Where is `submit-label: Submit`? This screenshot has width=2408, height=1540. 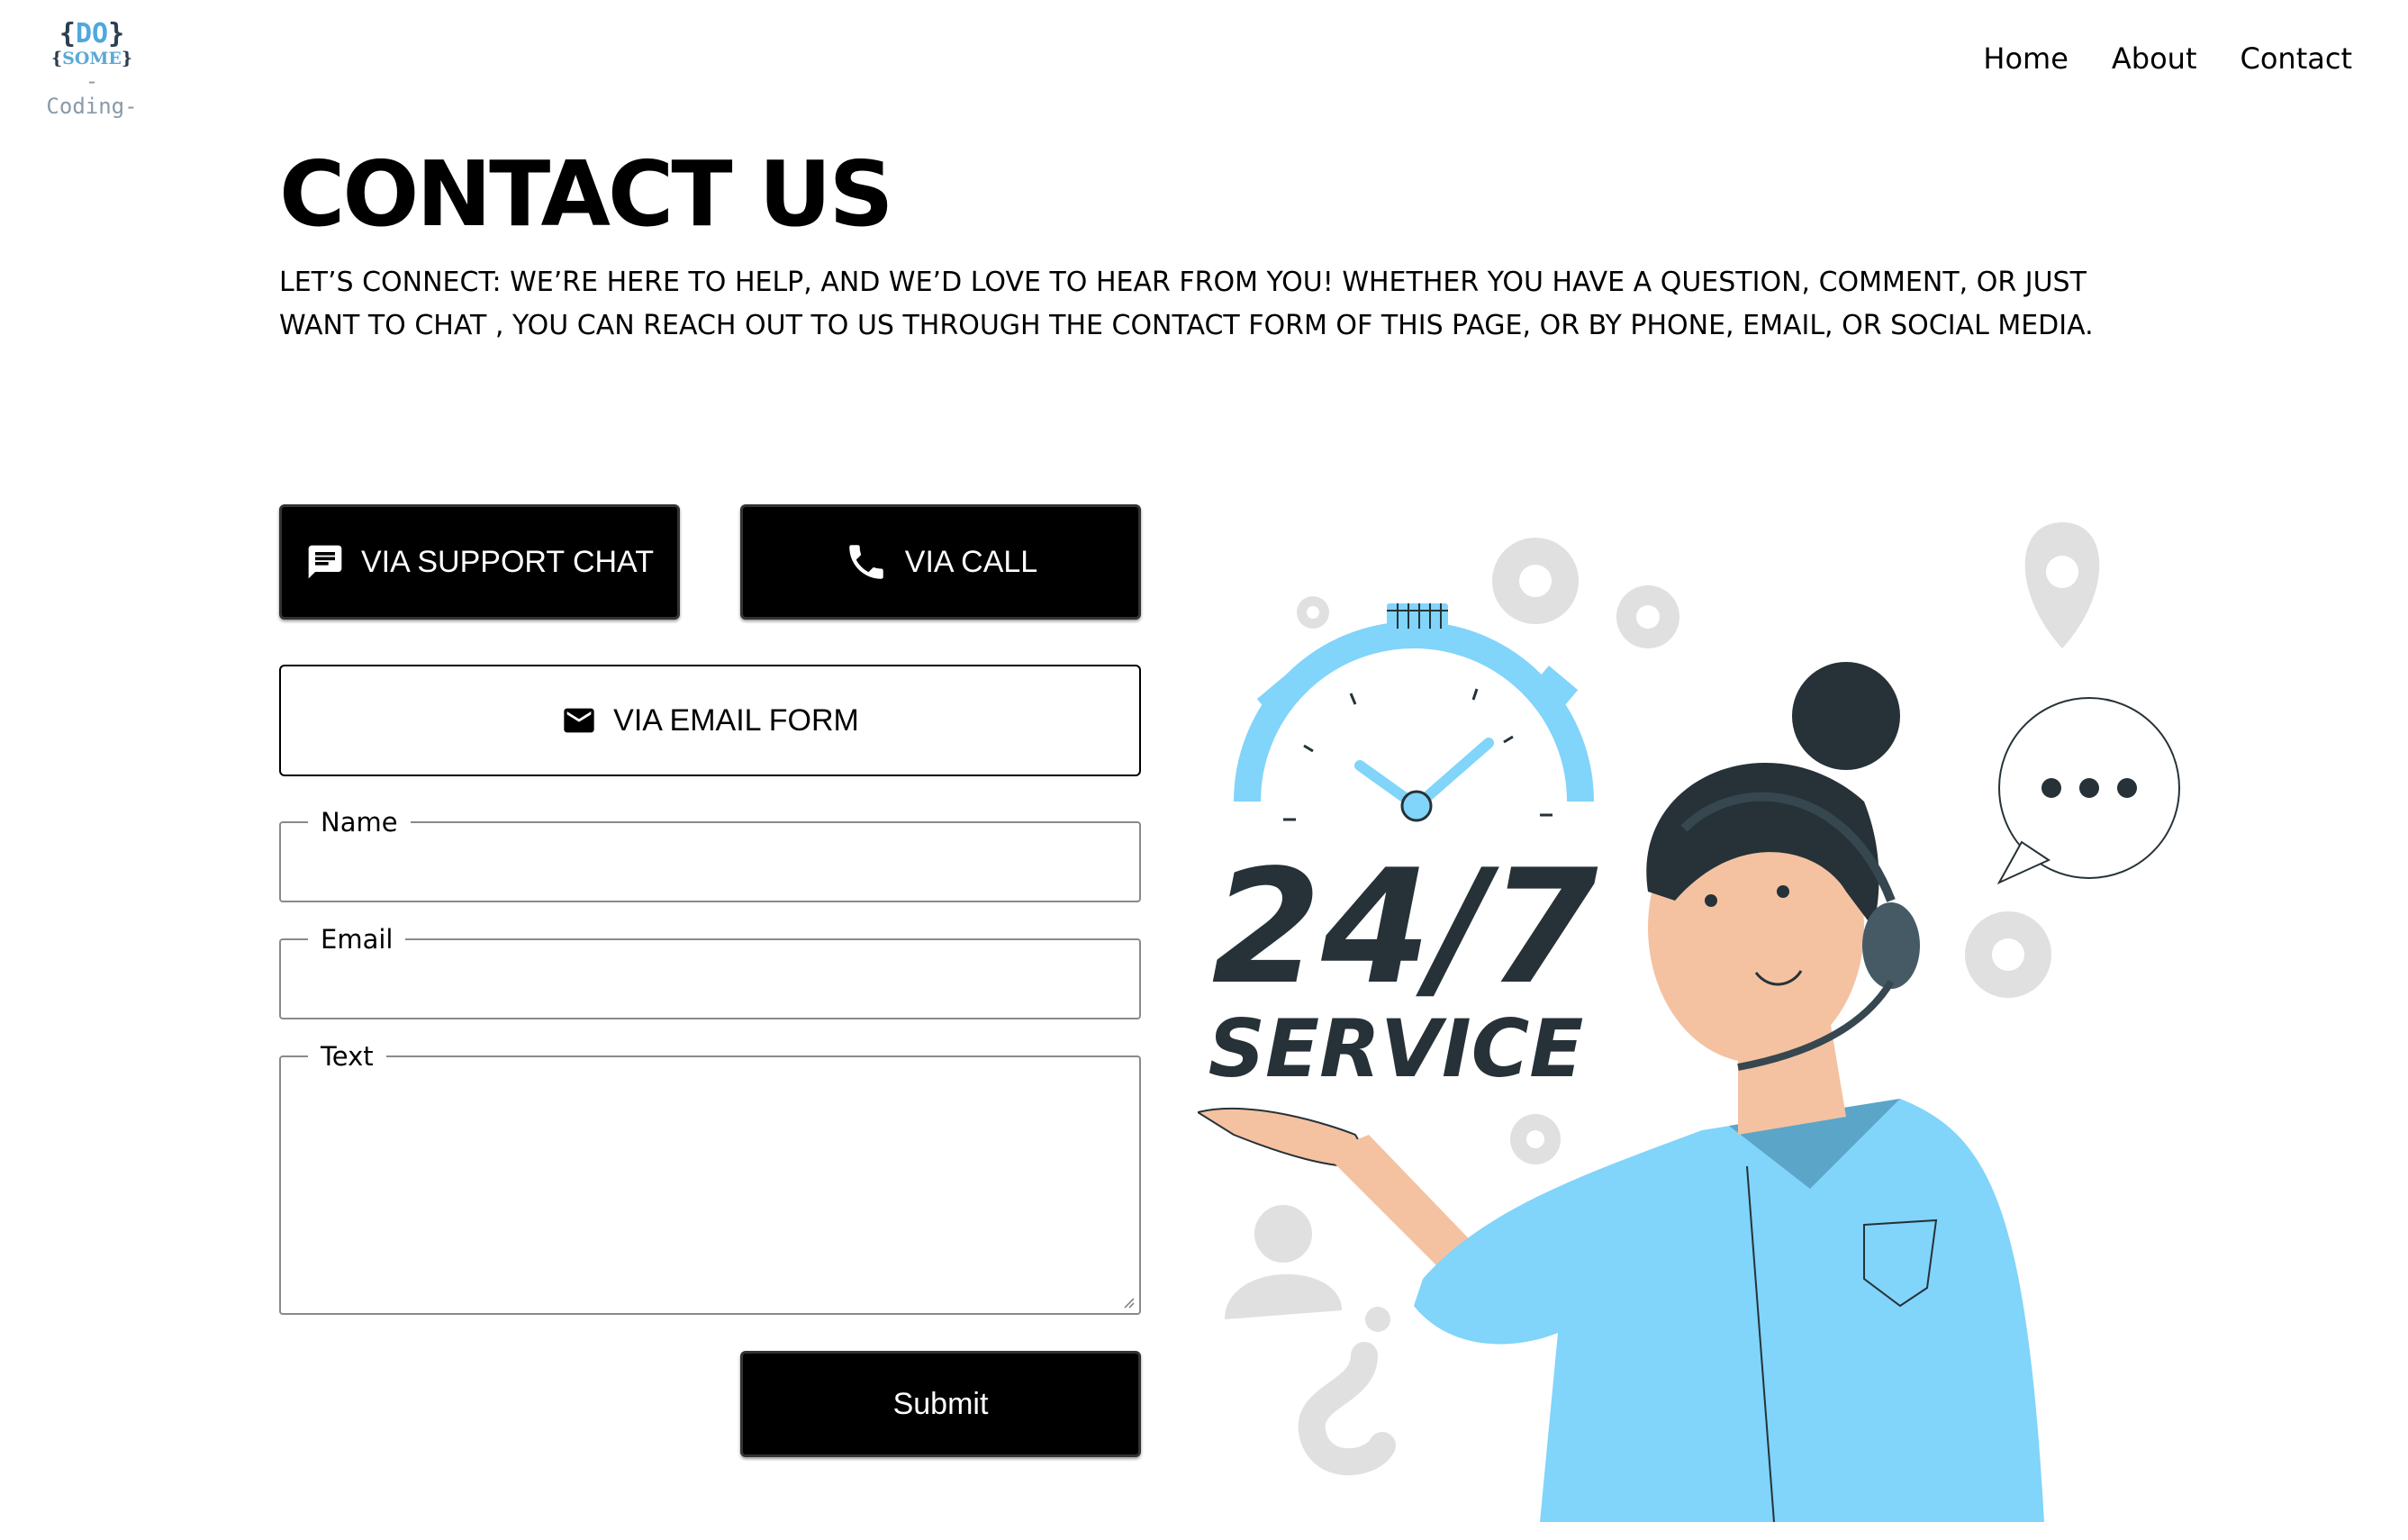 submit-label: Submit is located at coordinates (940, 1403).